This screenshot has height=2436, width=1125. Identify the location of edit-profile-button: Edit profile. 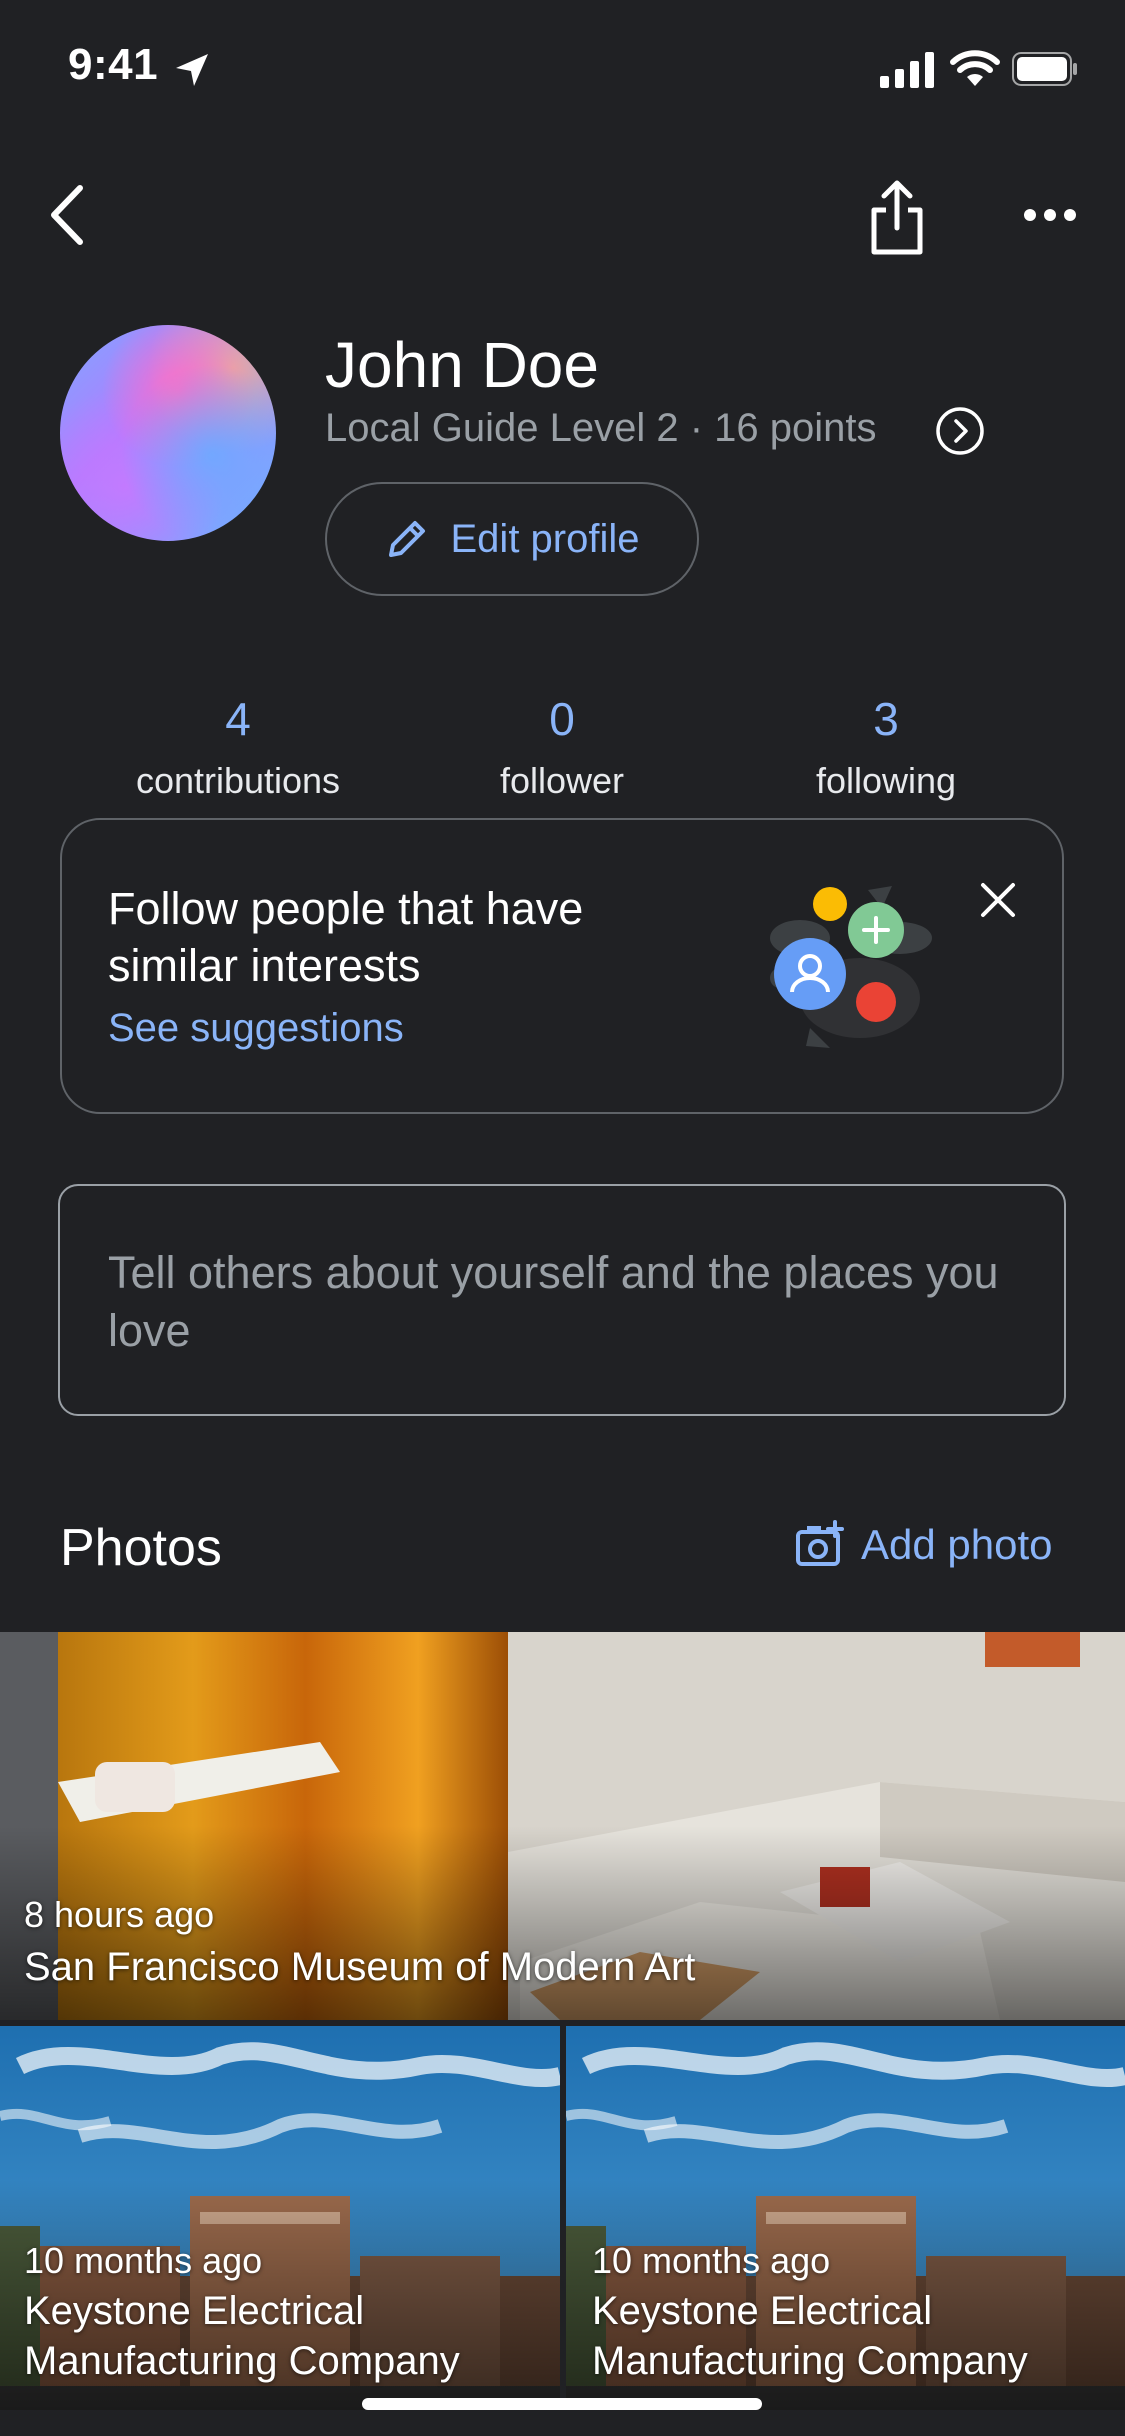
(512, 539).